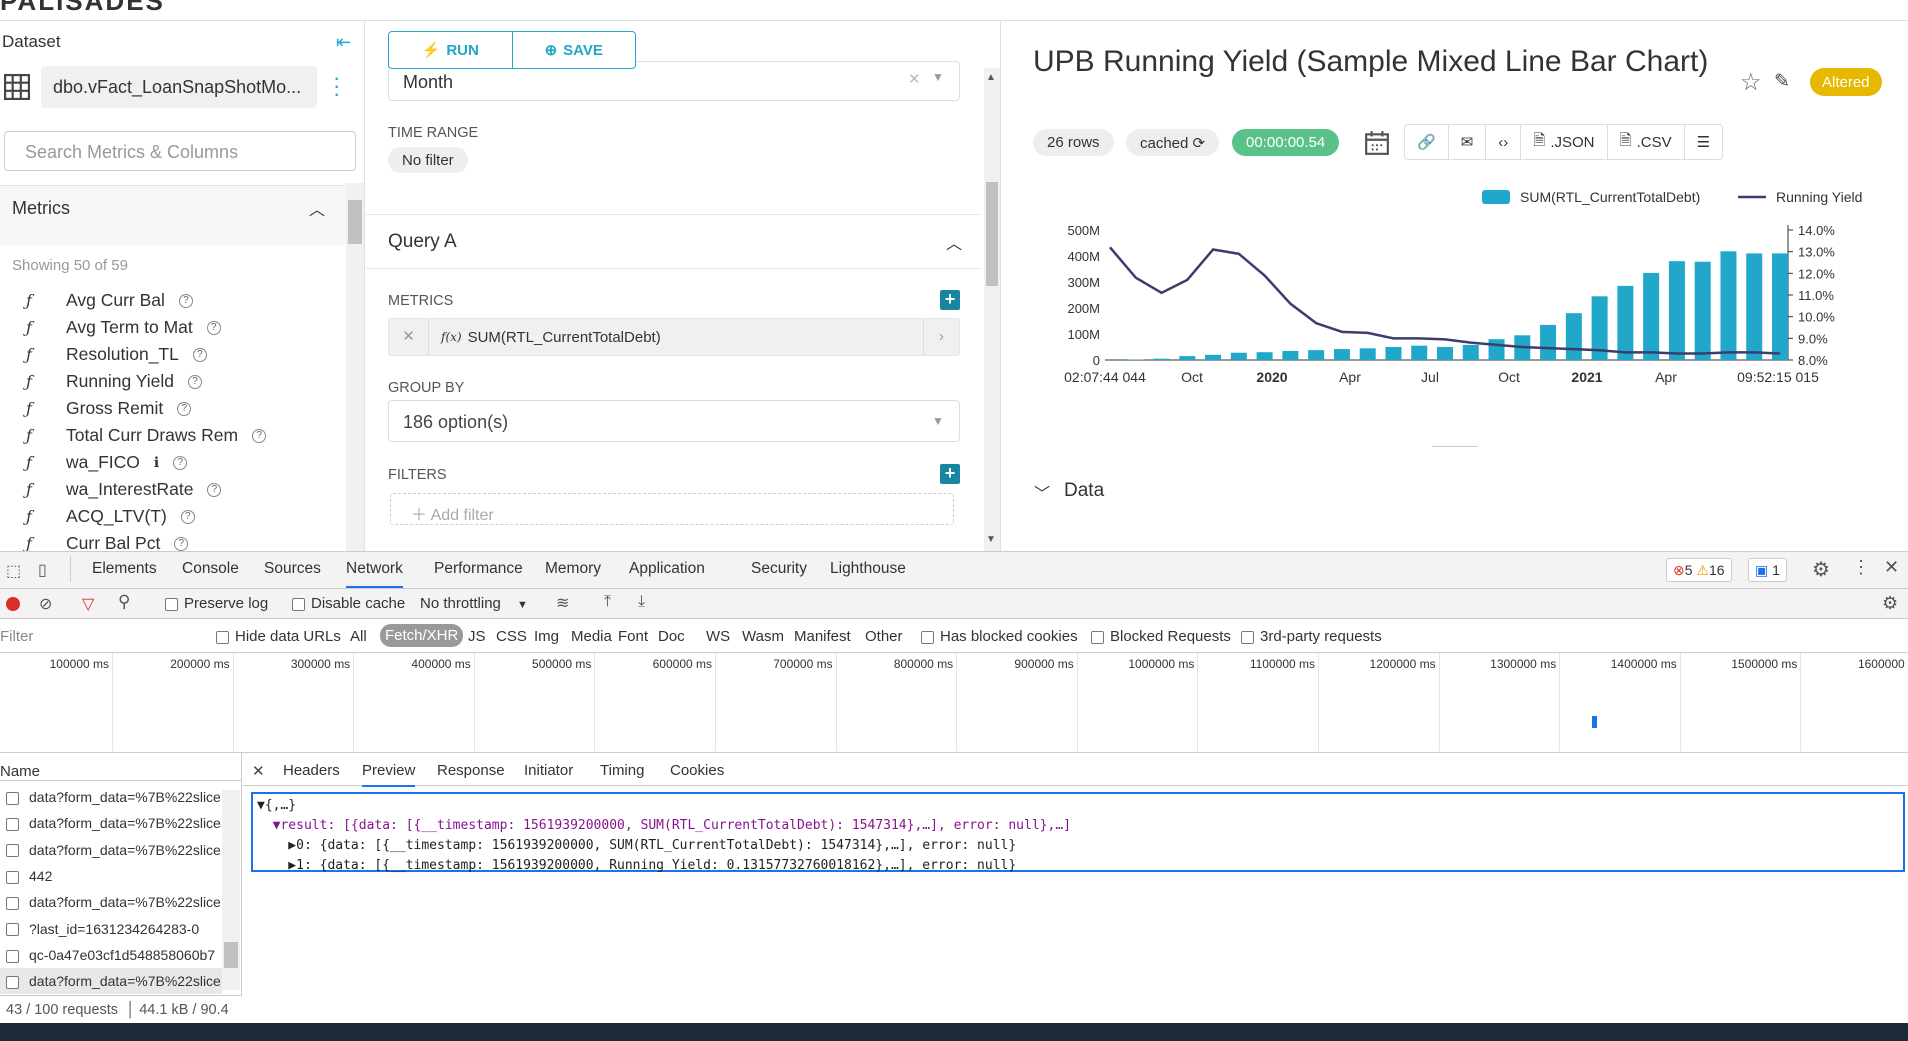  Describe the element at coordinates (763, 636) in the screenshot. I see `type-filter-wasm: Wasm` at that location.